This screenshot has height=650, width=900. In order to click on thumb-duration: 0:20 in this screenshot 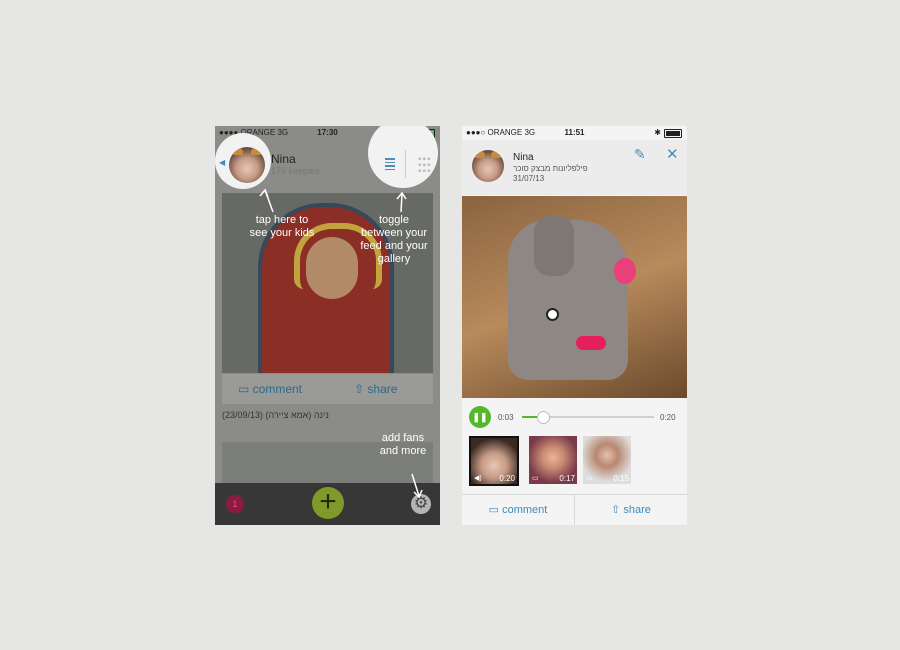, I will do `click(507, 478)`.